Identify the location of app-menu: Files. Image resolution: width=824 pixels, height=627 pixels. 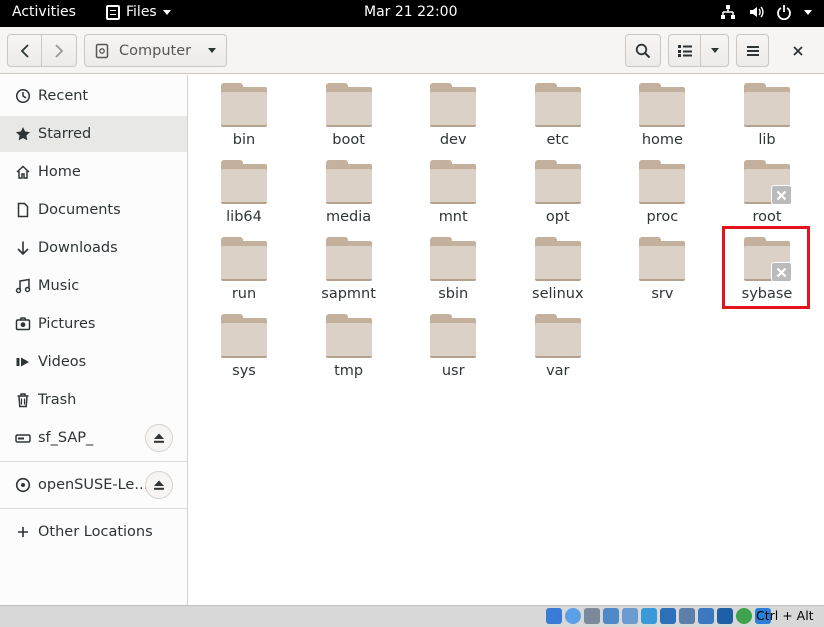
(138, 12).